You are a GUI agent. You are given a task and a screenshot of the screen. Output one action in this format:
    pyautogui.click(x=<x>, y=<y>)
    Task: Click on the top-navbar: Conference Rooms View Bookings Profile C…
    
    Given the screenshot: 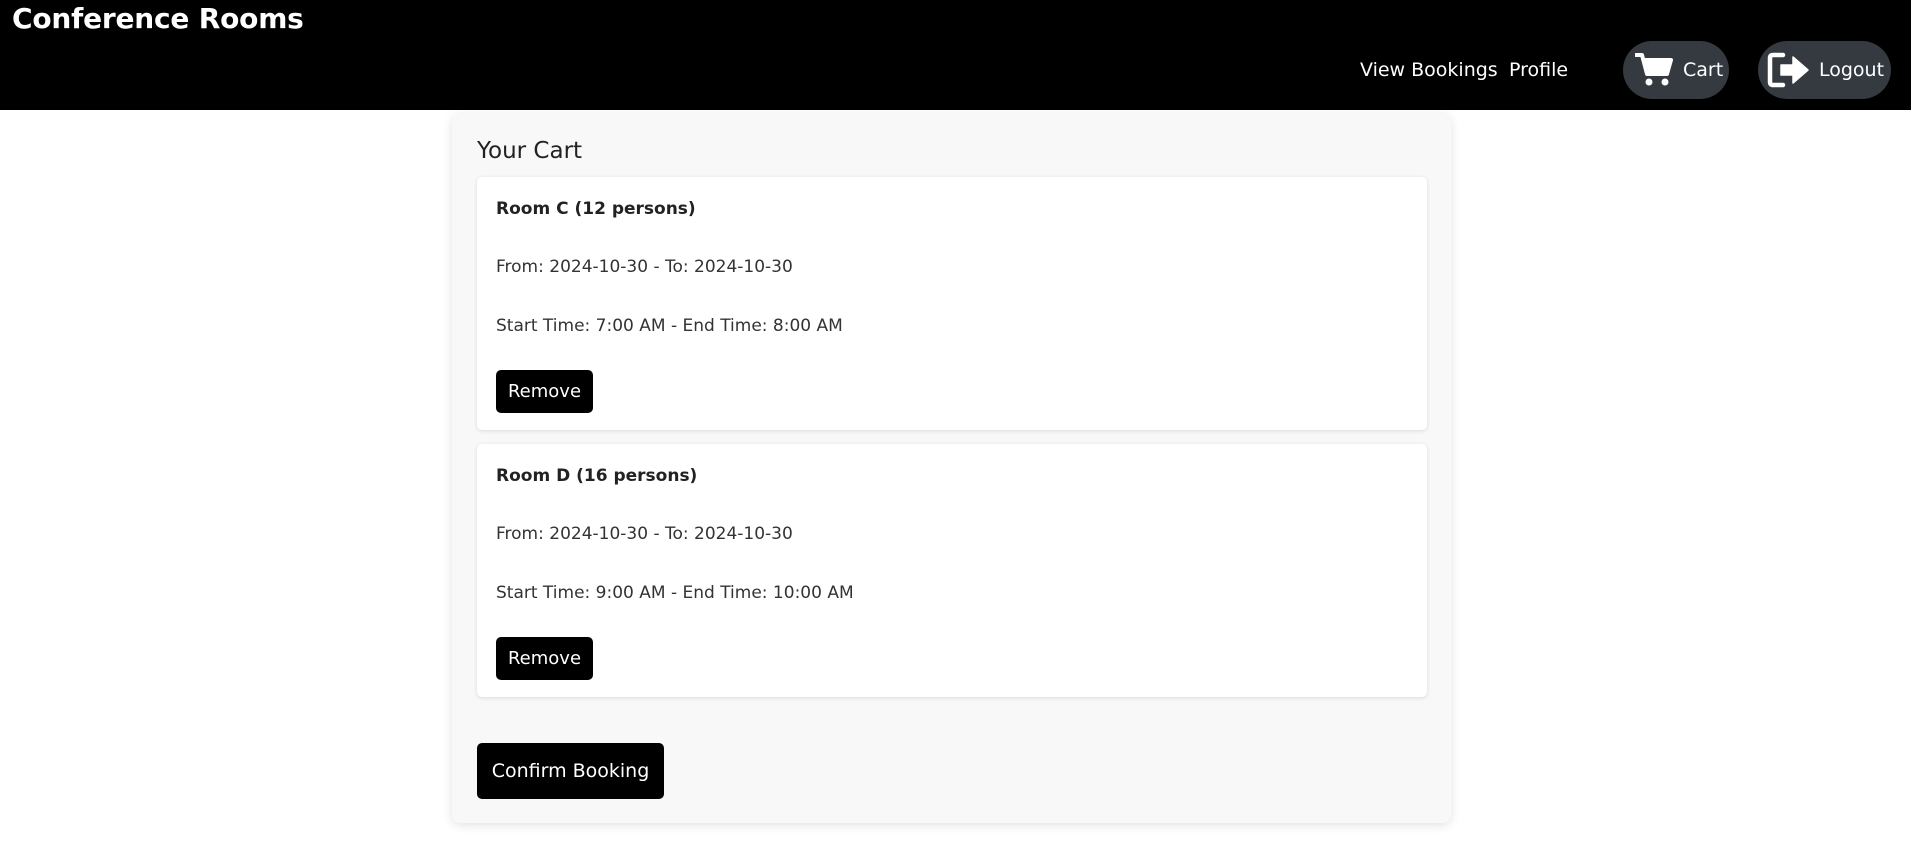 What is the action you would take?
    pyautogui.click(x=955, y=55)
    